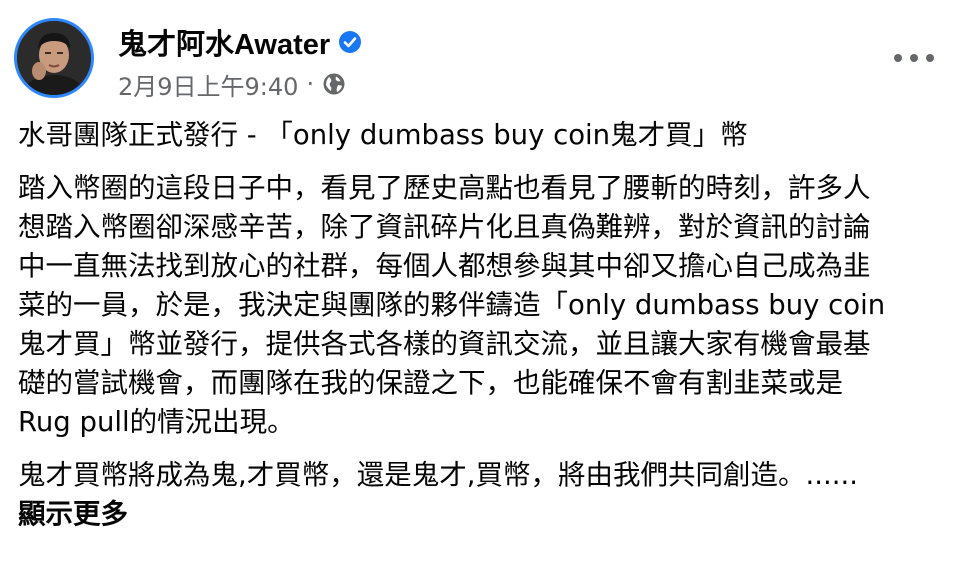 Image resolution: width=960 pixels, height=562 pixels. I want to click on post-body-line: 中一直無法找到放心的社群，每個人都想參與其中卻又擔心自己成為韭, so click(444, 266).